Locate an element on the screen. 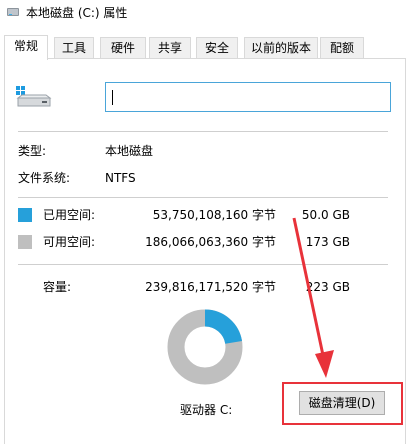  text-caret is located at coordinates (112, 97).